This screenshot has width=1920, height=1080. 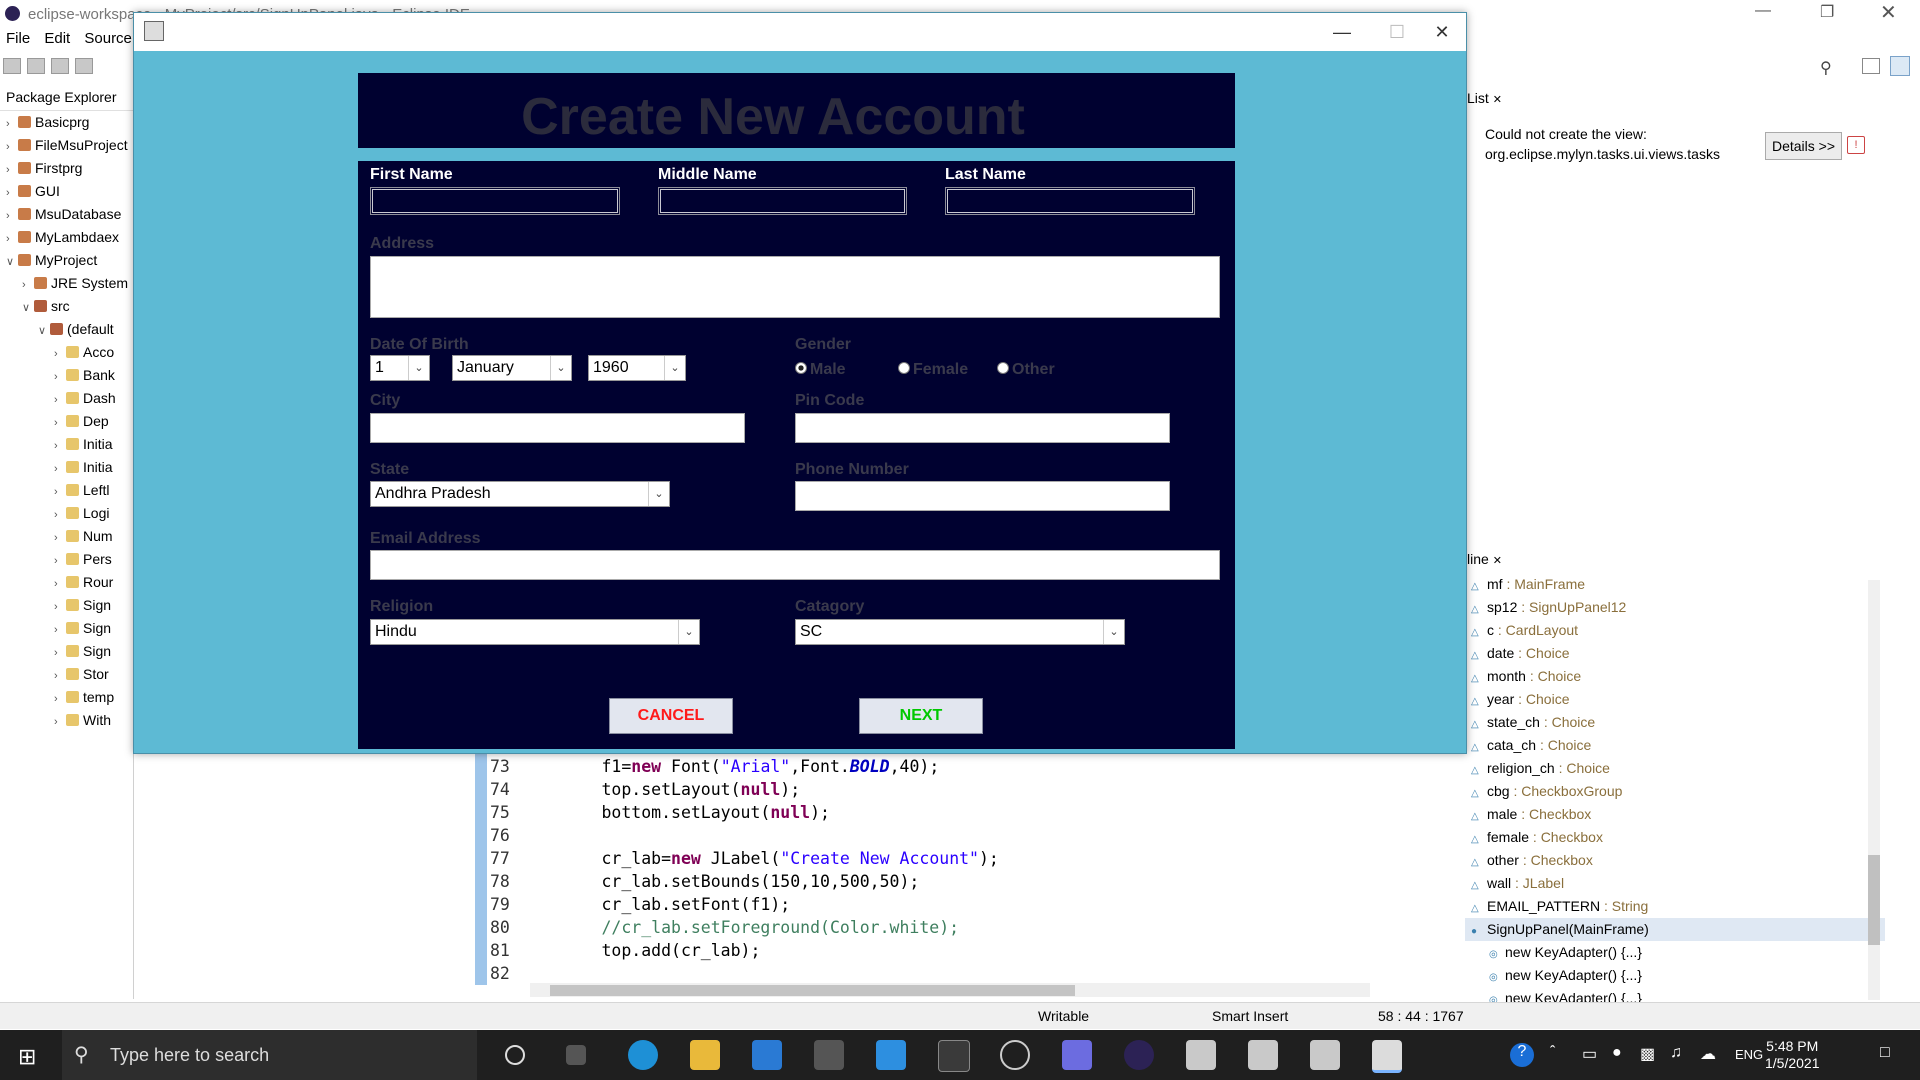 I want to click on save-all-icon, so click(x=60, y=66).